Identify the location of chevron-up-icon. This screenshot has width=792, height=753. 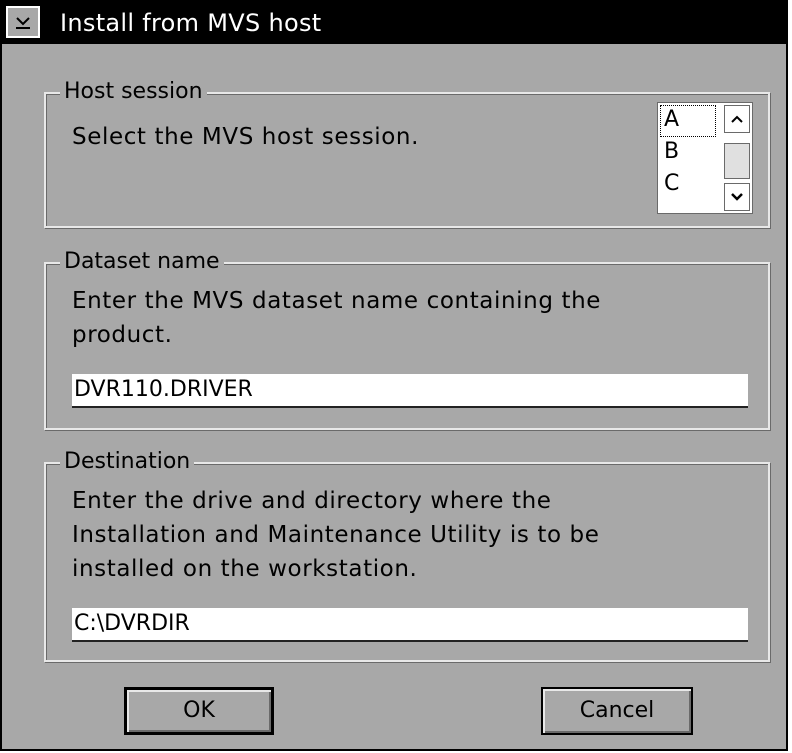
(737, 119).